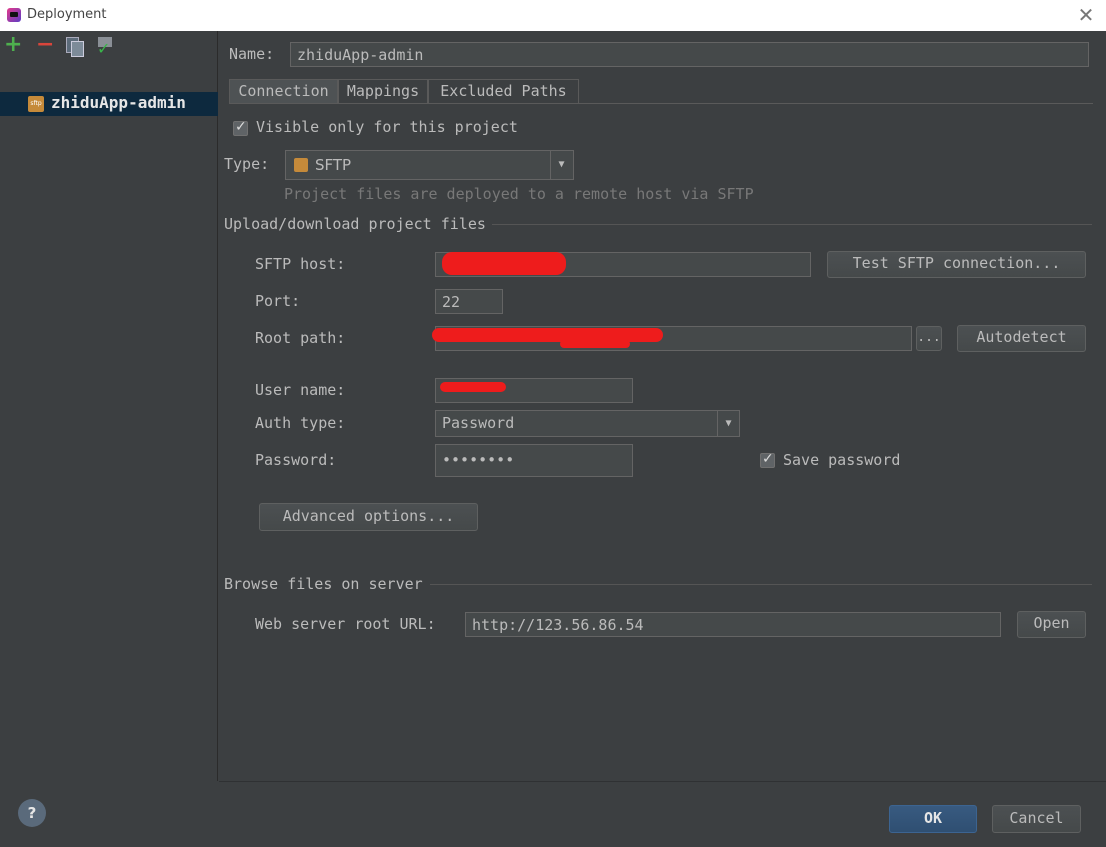 This screenshot has width=1106, height=847. What do you see at coordinates (278, 301) in the screenshot?
I see `port-label: Port:` at bounding box center [278, 301].